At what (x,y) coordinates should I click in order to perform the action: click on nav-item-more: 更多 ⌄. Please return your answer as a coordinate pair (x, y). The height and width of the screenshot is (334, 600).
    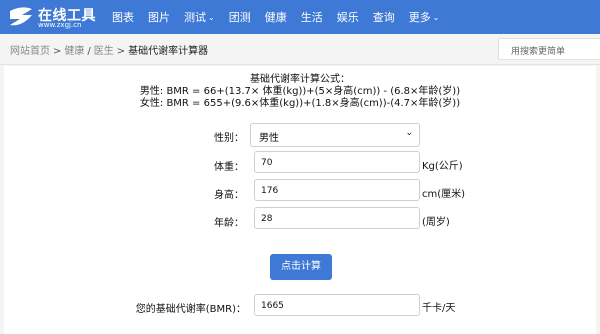
    Looking at the image, I should click on (424, 17).